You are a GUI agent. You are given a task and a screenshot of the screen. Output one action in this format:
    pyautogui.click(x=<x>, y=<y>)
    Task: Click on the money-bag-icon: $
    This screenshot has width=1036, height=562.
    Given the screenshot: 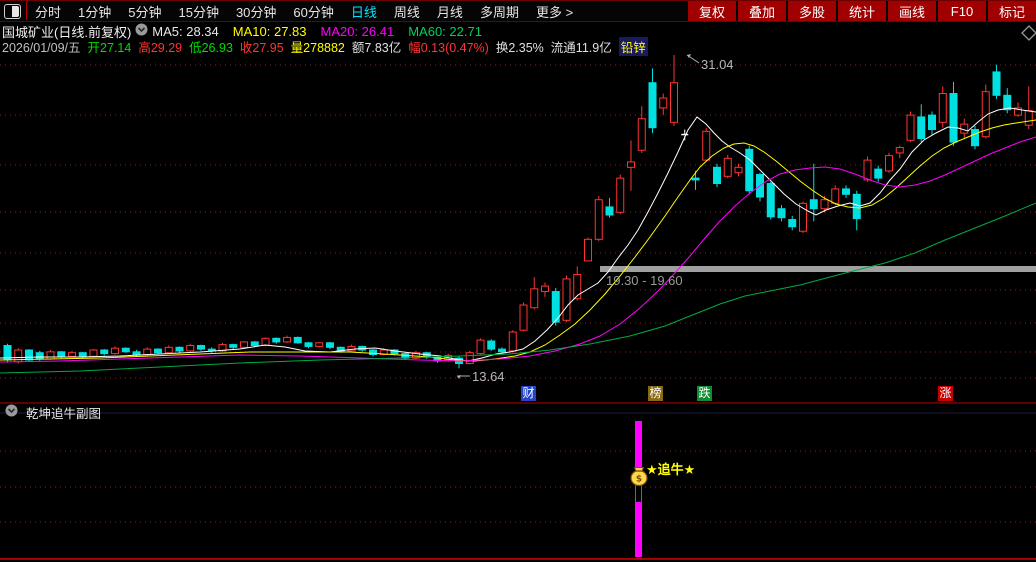 What is the action you would take?
    pyautogui.click(x=639, y=477)
    